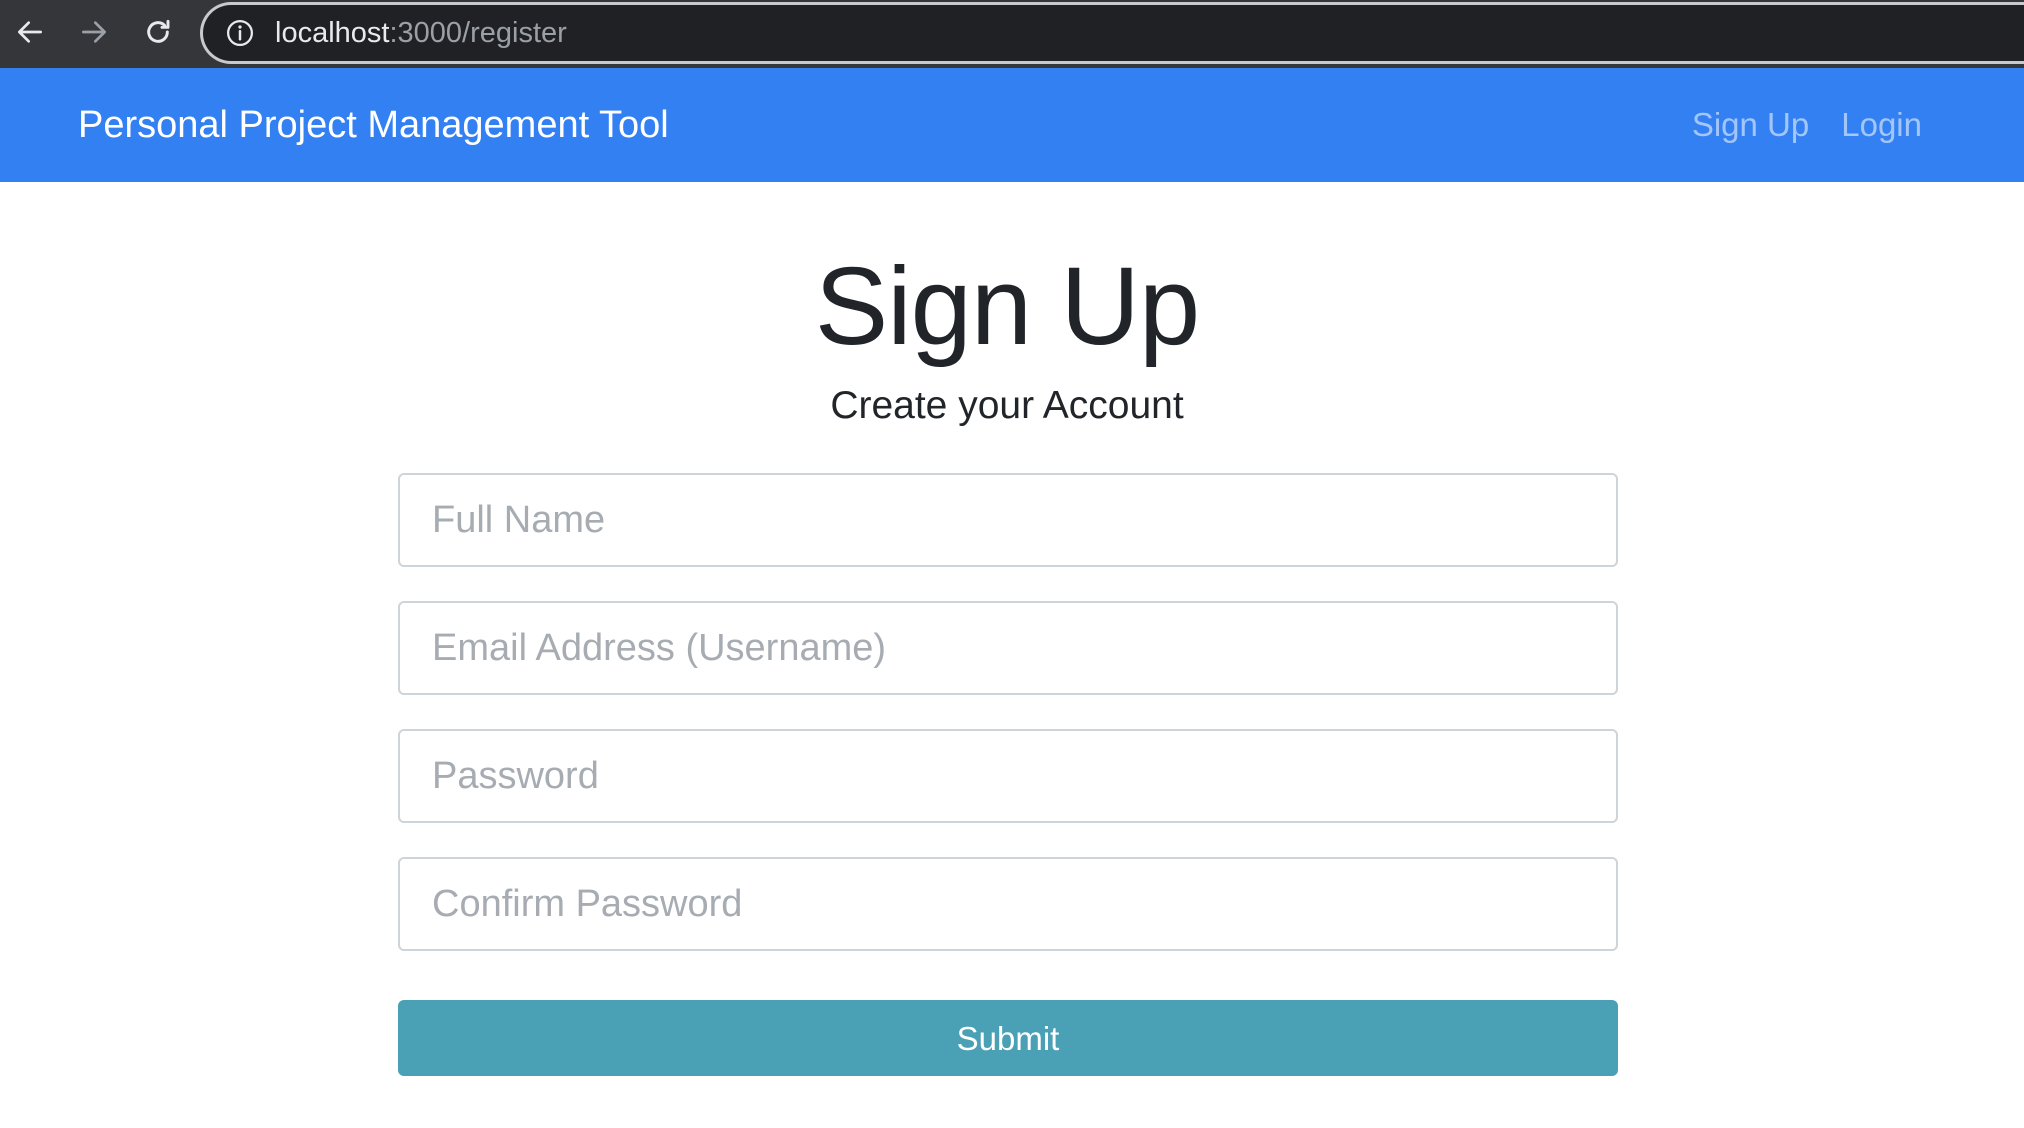  I want to click on forward-button, so click(94, 32).